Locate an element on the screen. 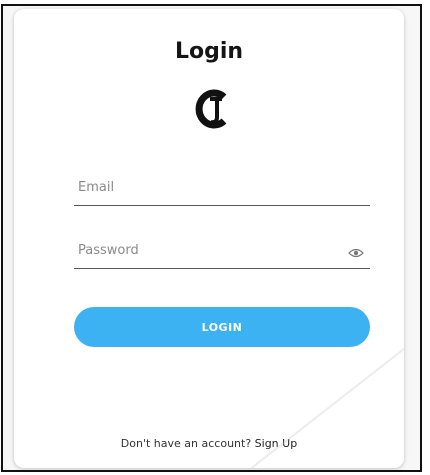 The width and height of the screenshot is (430, 475). page-title: Login is located at coordinates (209, 51).